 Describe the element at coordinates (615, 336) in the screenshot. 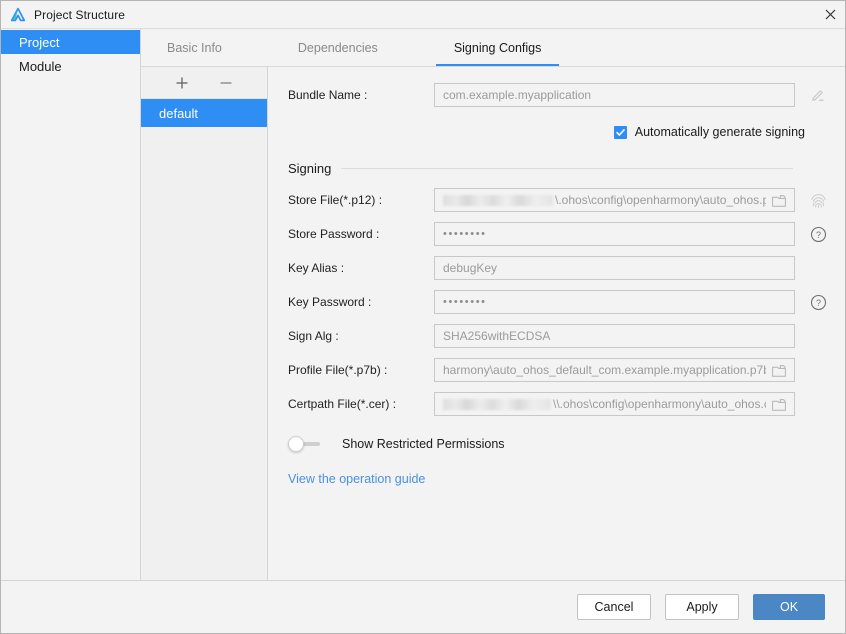

I see `sign-alg-input: SHA256withECDSA` at that location.